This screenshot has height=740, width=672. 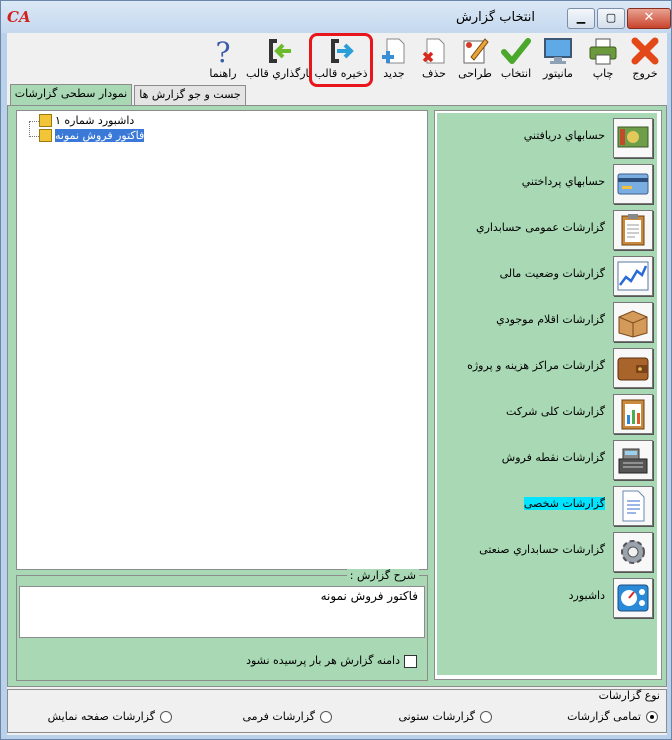 I want to click on exit-button: خروج, so click(x=645, y=59).